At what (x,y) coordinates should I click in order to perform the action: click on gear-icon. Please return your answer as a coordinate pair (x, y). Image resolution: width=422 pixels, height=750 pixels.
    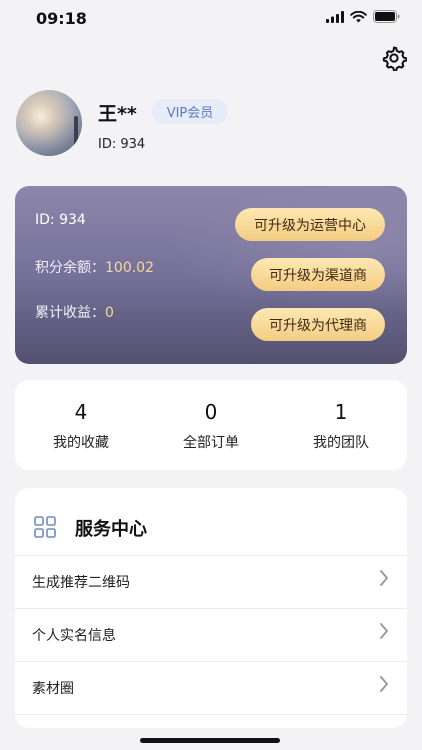
    Looking at the image, I should click on (394, 58).